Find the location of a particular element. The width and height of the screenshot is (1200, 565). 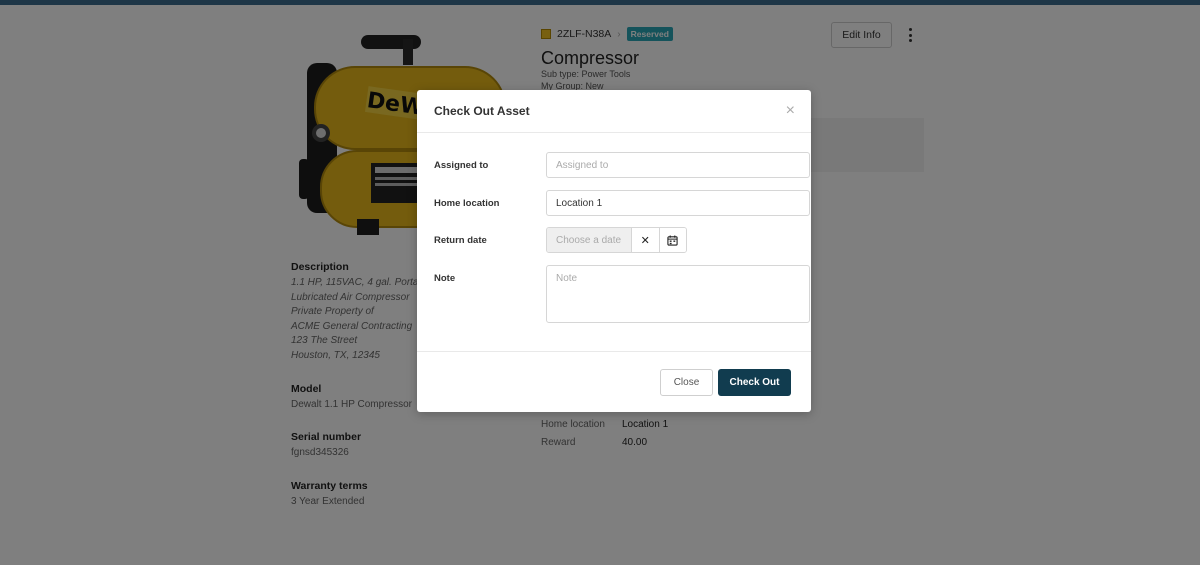

home-location-label: Home location is located at coordinates (467, 203).